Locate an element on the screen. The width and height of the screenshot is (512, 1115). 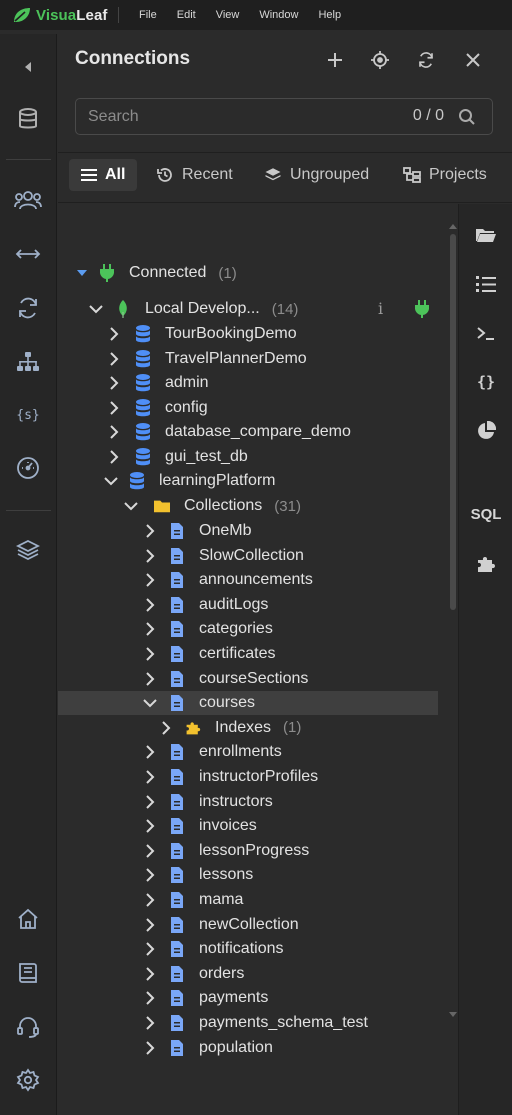
tree-collection: notifications is located at coordinates (248, 949).